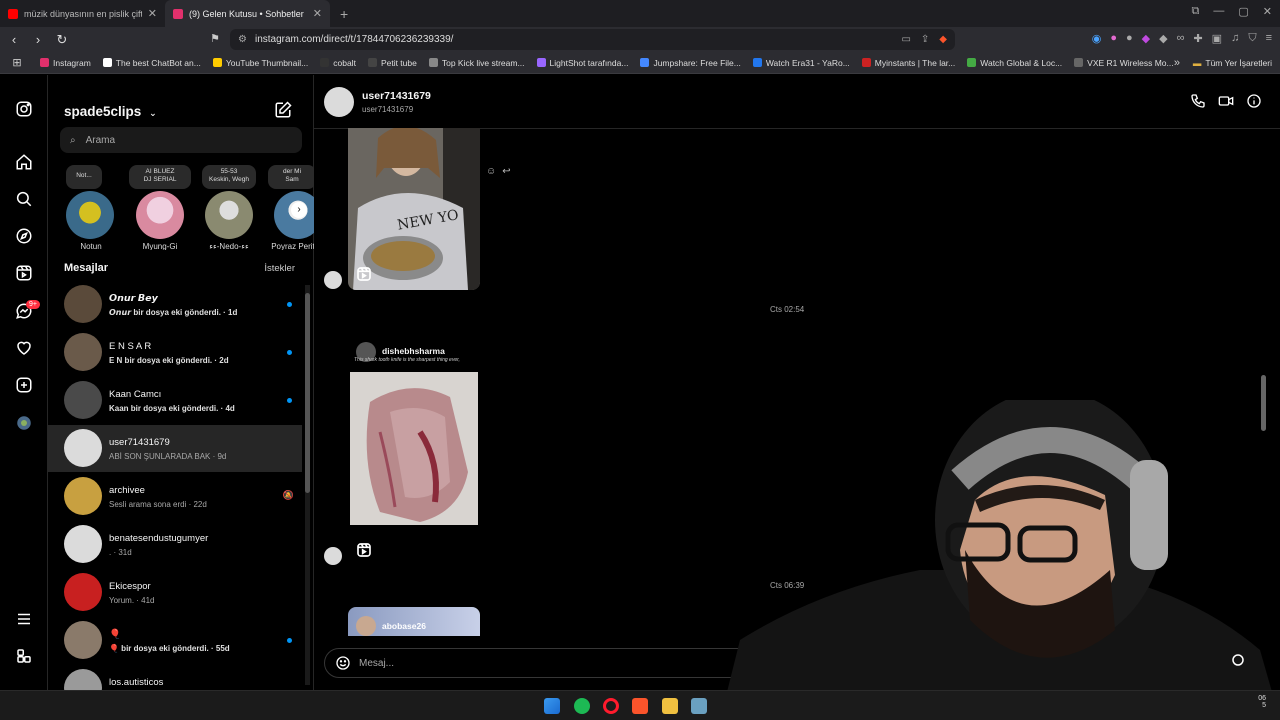 This screenshot has width=1280, height=720. I want to click on chat-title: user71431679, so click(396, 96).